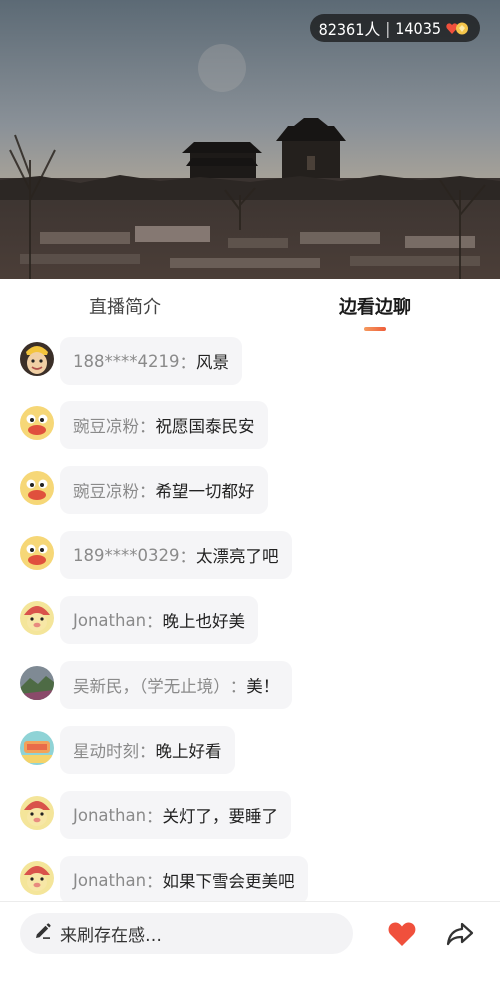  I want to click on message-username: 189****0329, so click(126, 555).